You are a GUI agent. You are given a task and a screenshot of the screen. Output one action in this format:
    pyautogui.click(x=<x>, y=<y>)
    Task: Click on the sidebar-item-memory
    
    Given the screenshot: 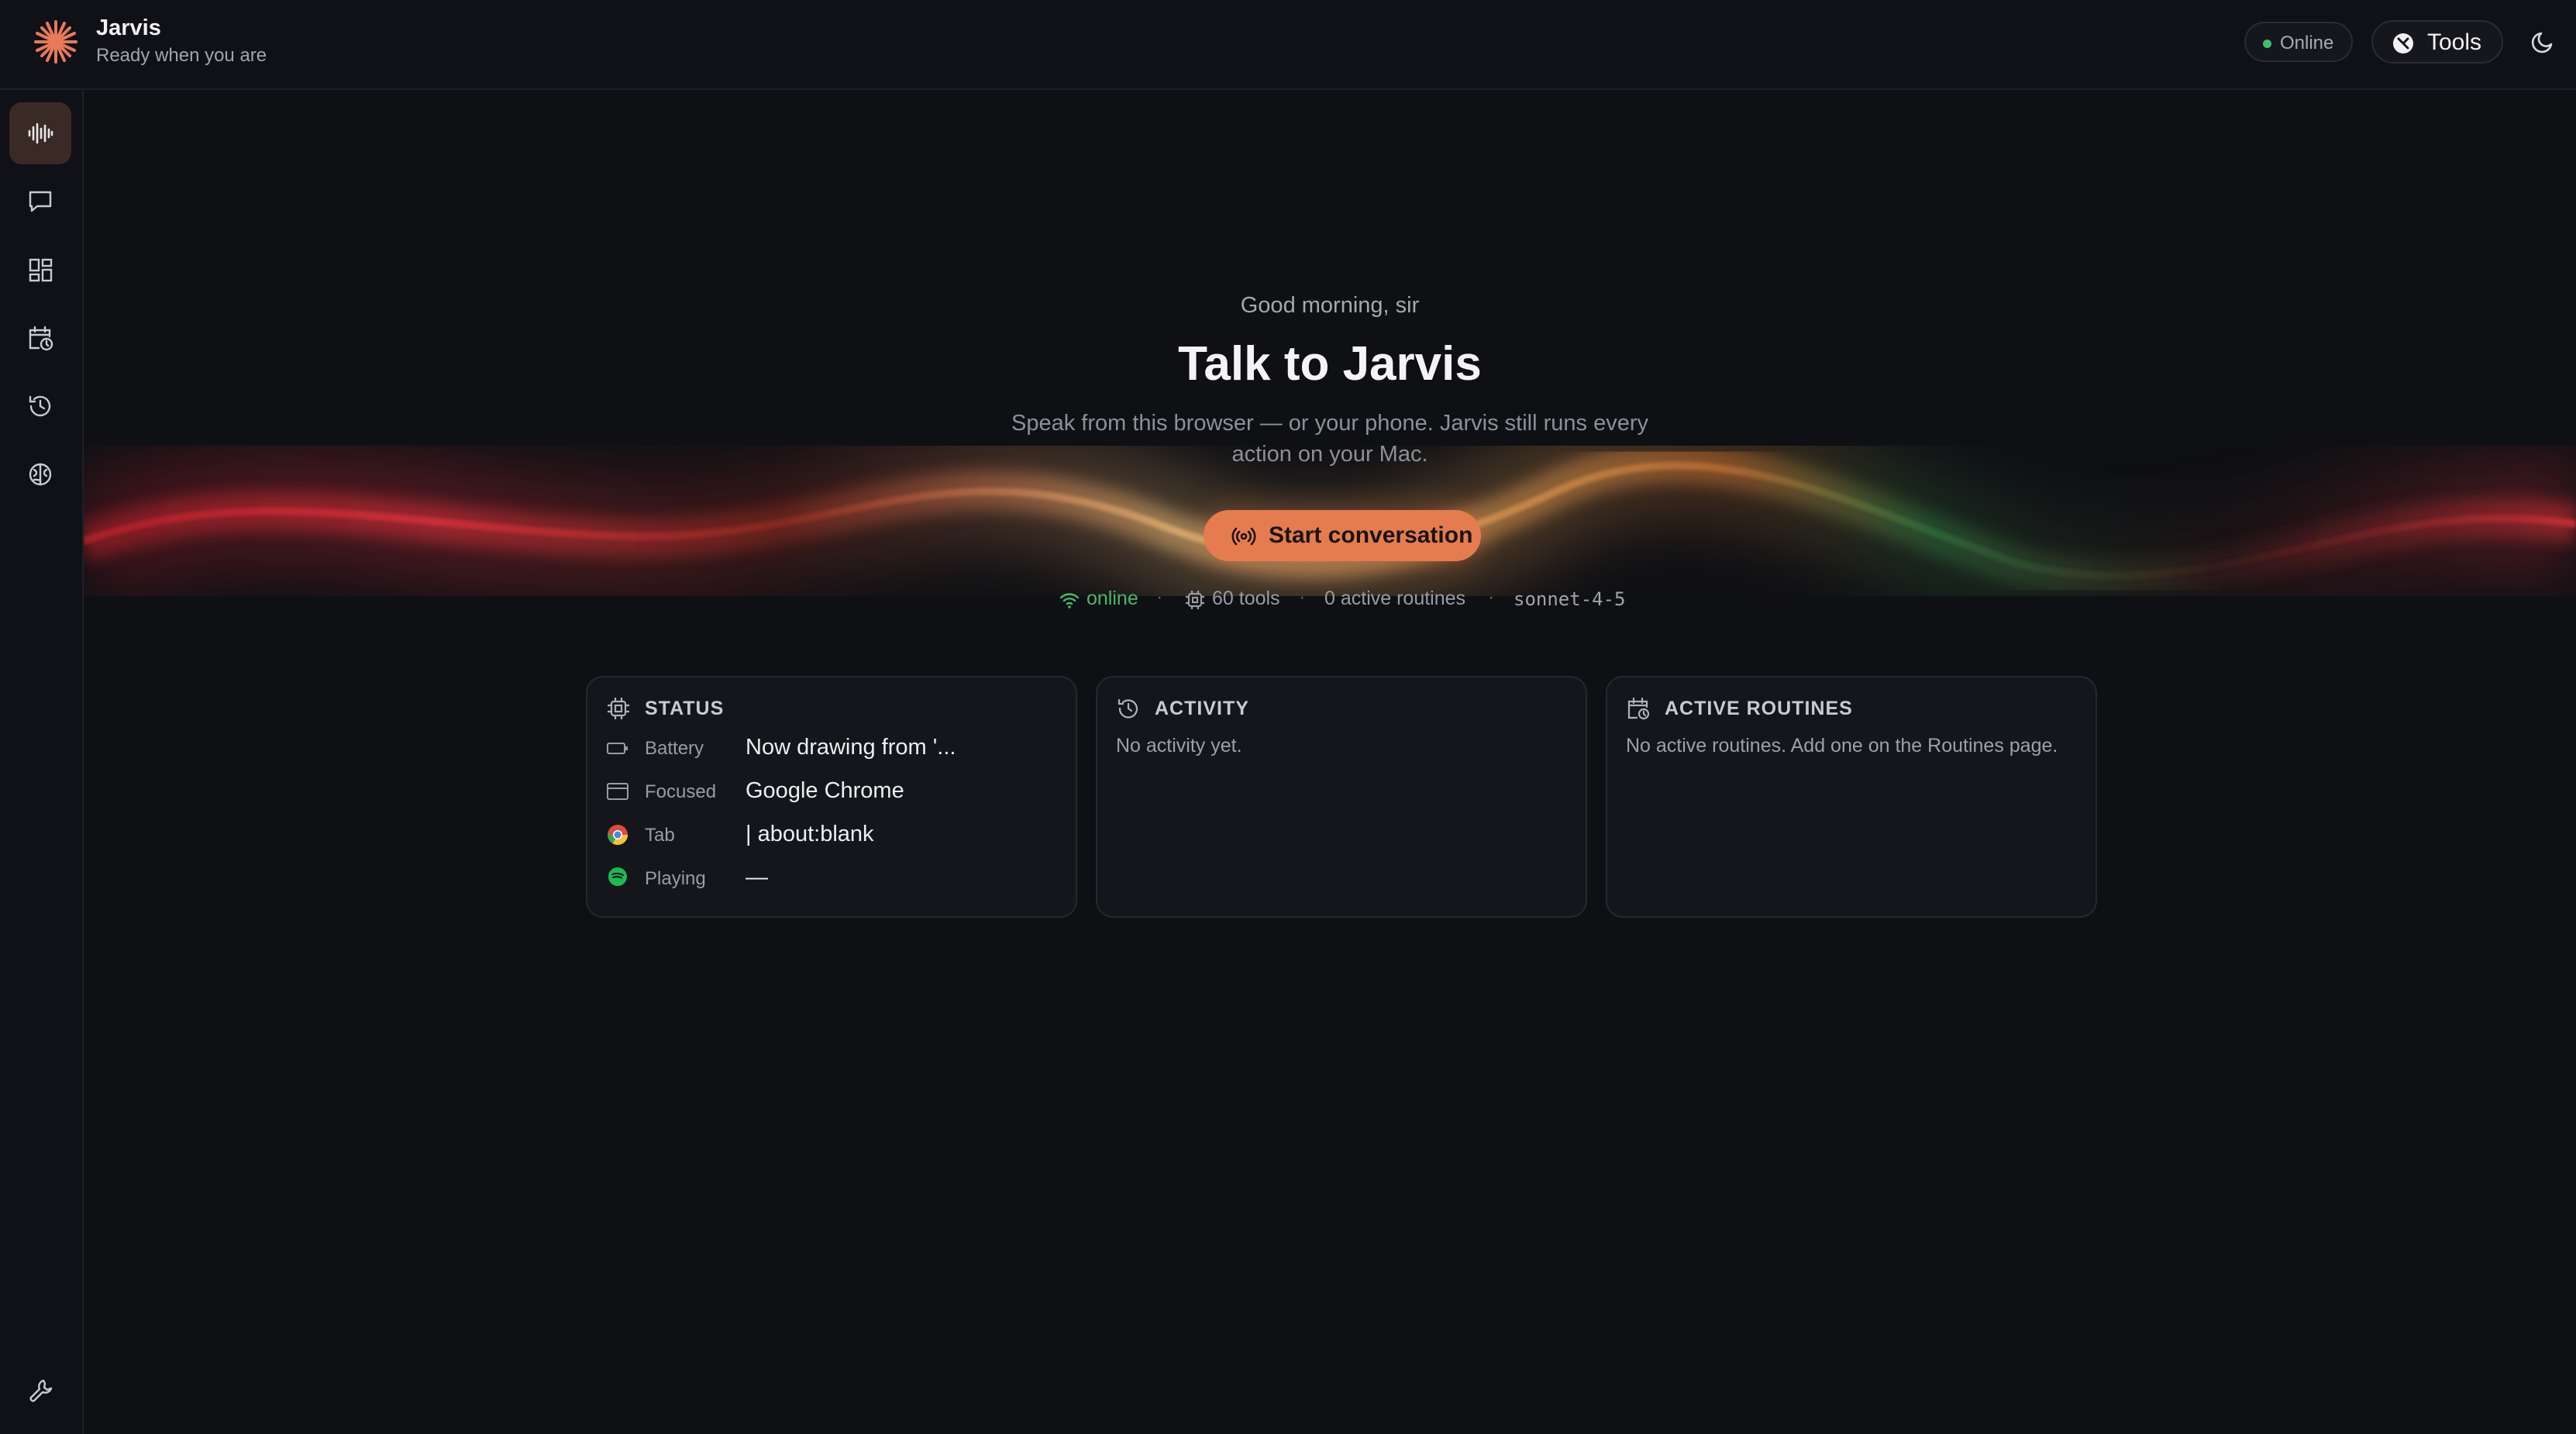 What is the action you would take?
    pyautogui.click(x=40, y=474)
    